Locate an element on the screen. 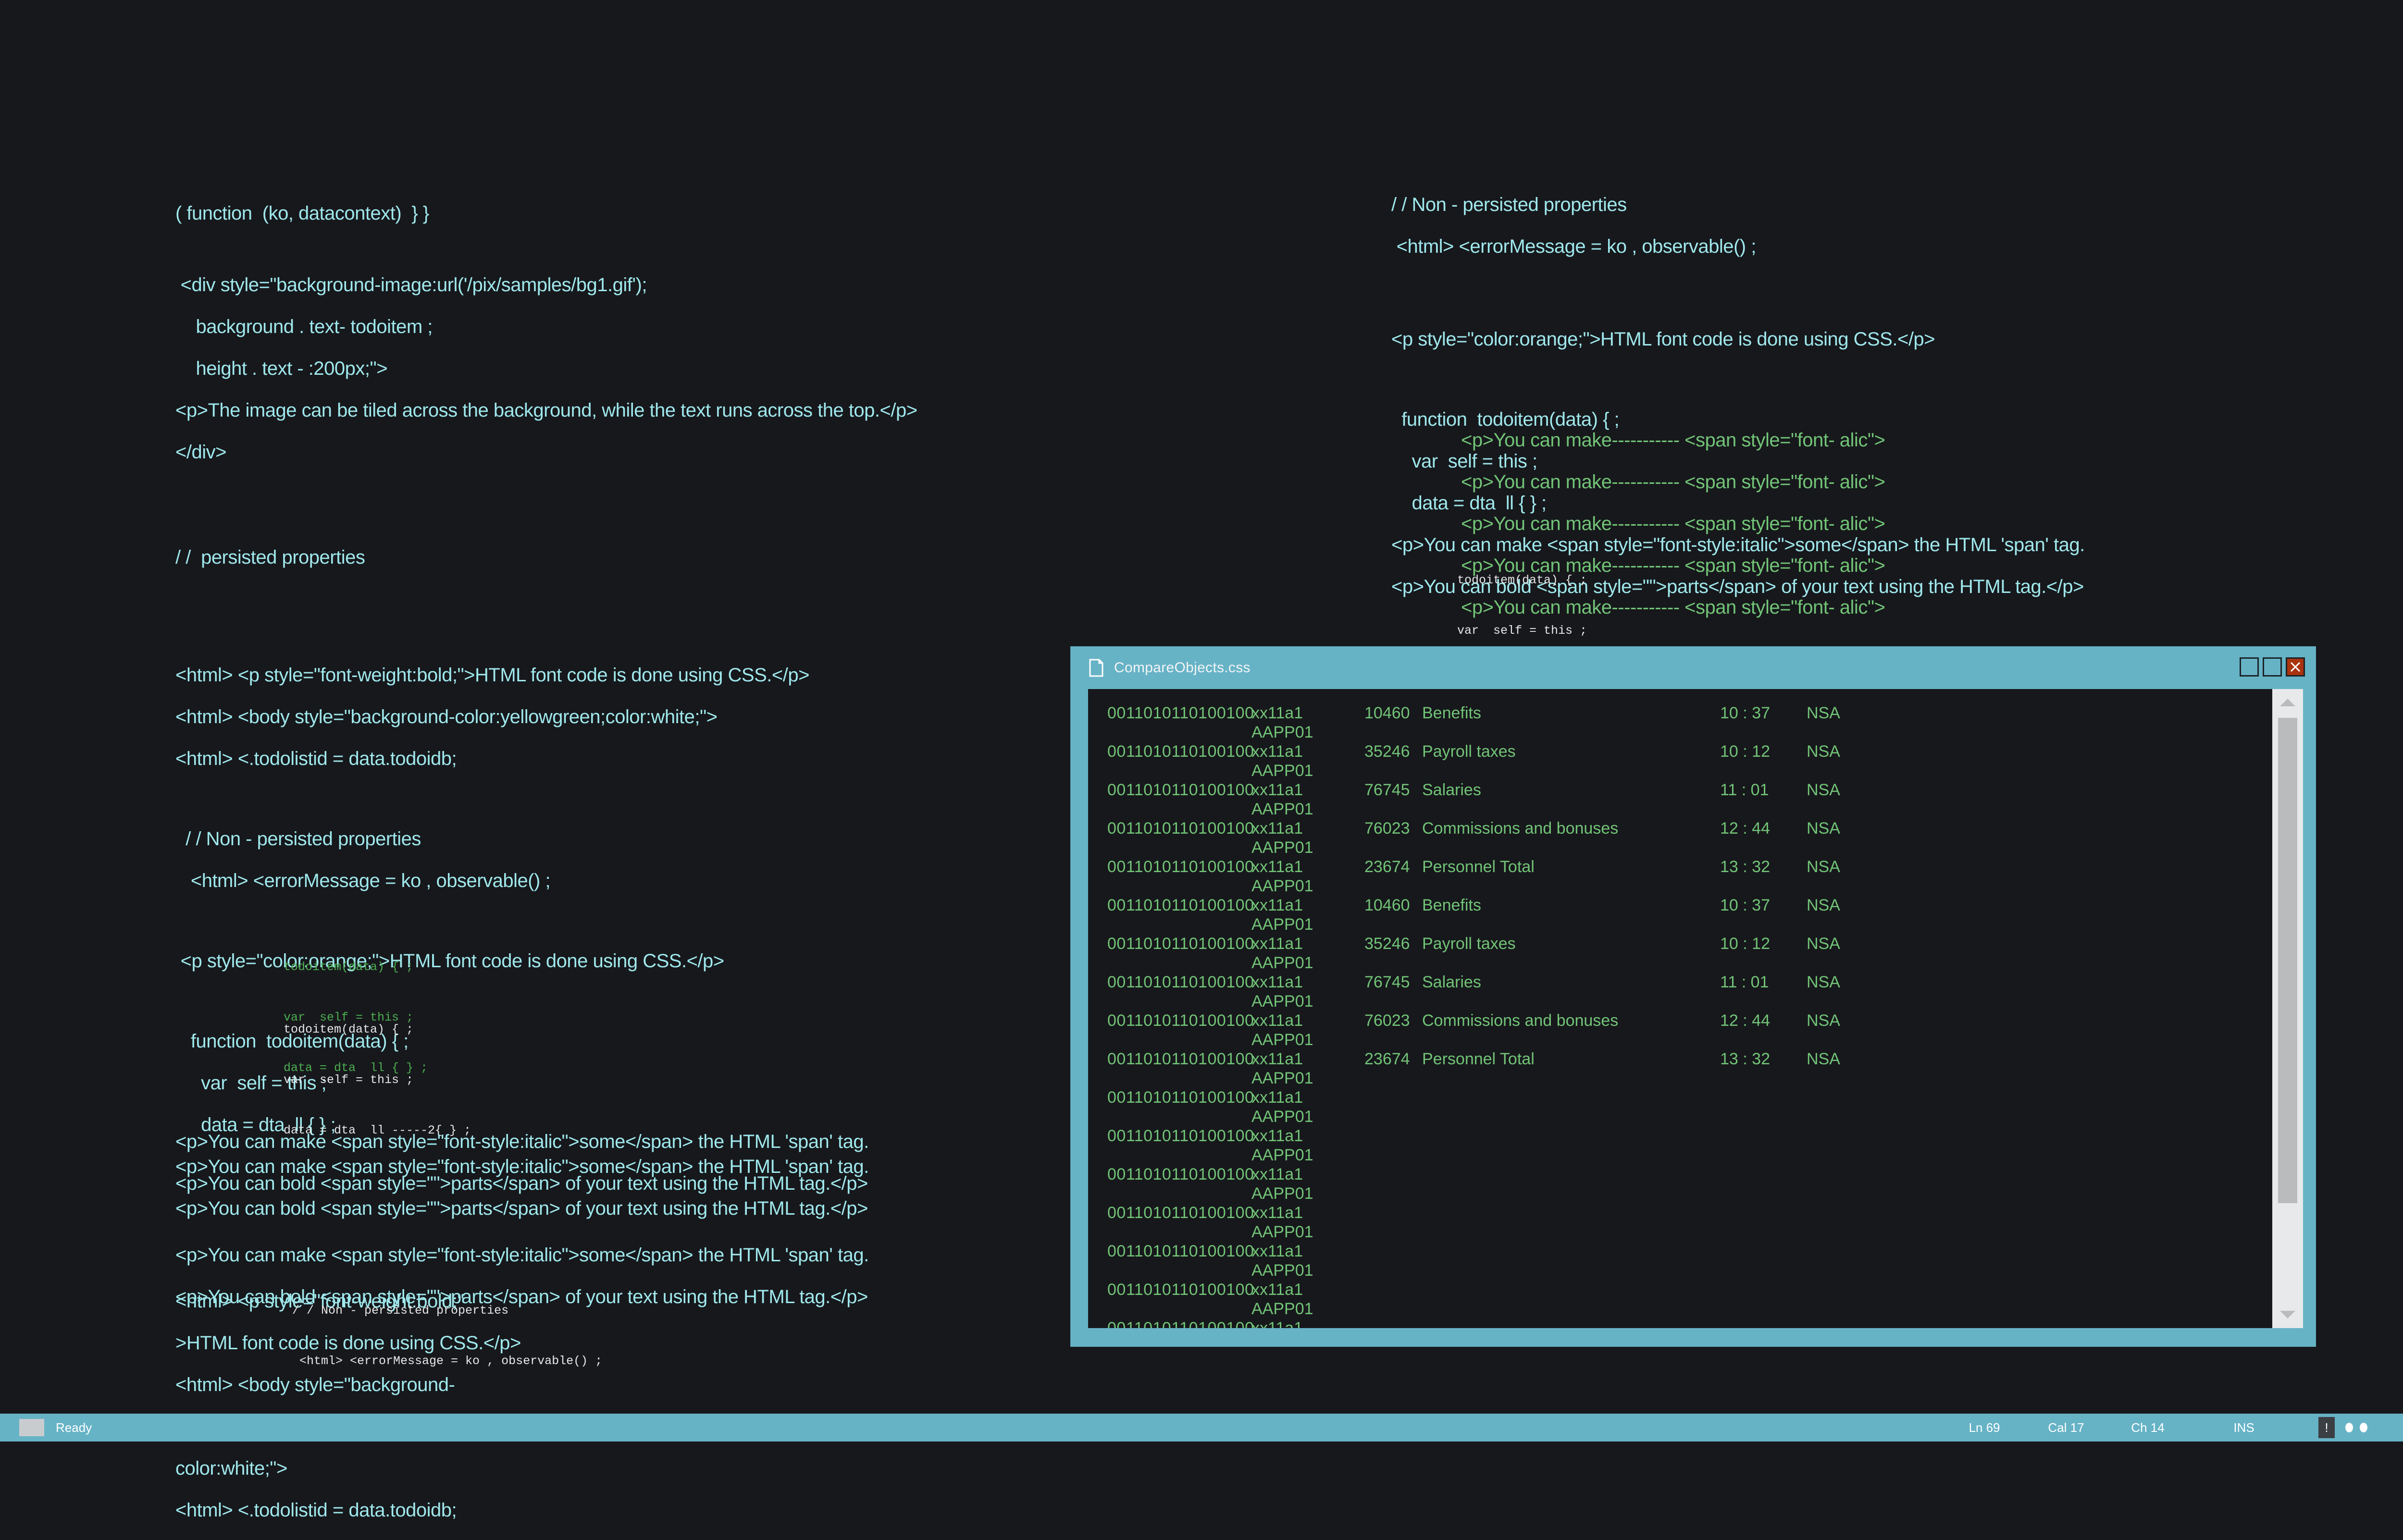 This screenshot has width=2403, height=1540. code-comment-line: / / Non - persisted properties is located at coordinates (298, 839).